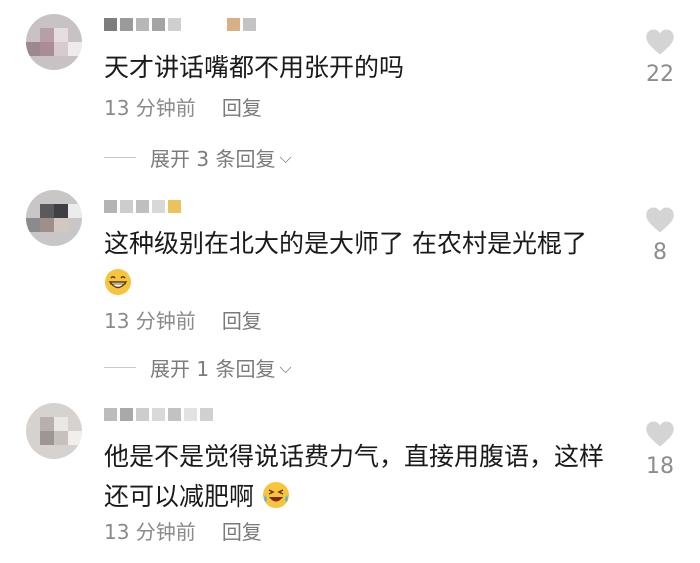  Describe the element at coordinates (369, 264) in the screenshot. I see `comment-text: 这种级别在北大的是大师了 在农村是光棍了` at that location.